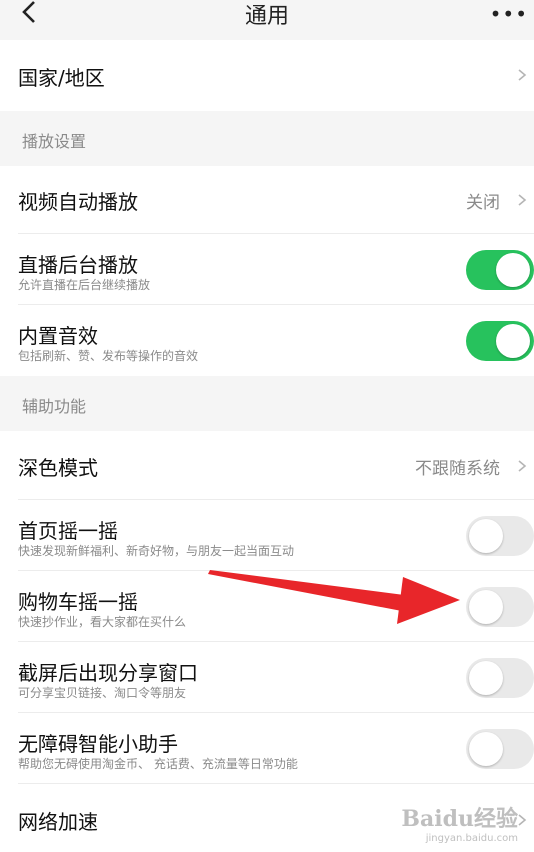  Describe the element at coordinates (267, 138) in the screenshot. I see `section-playback: 播放设置` at that location.